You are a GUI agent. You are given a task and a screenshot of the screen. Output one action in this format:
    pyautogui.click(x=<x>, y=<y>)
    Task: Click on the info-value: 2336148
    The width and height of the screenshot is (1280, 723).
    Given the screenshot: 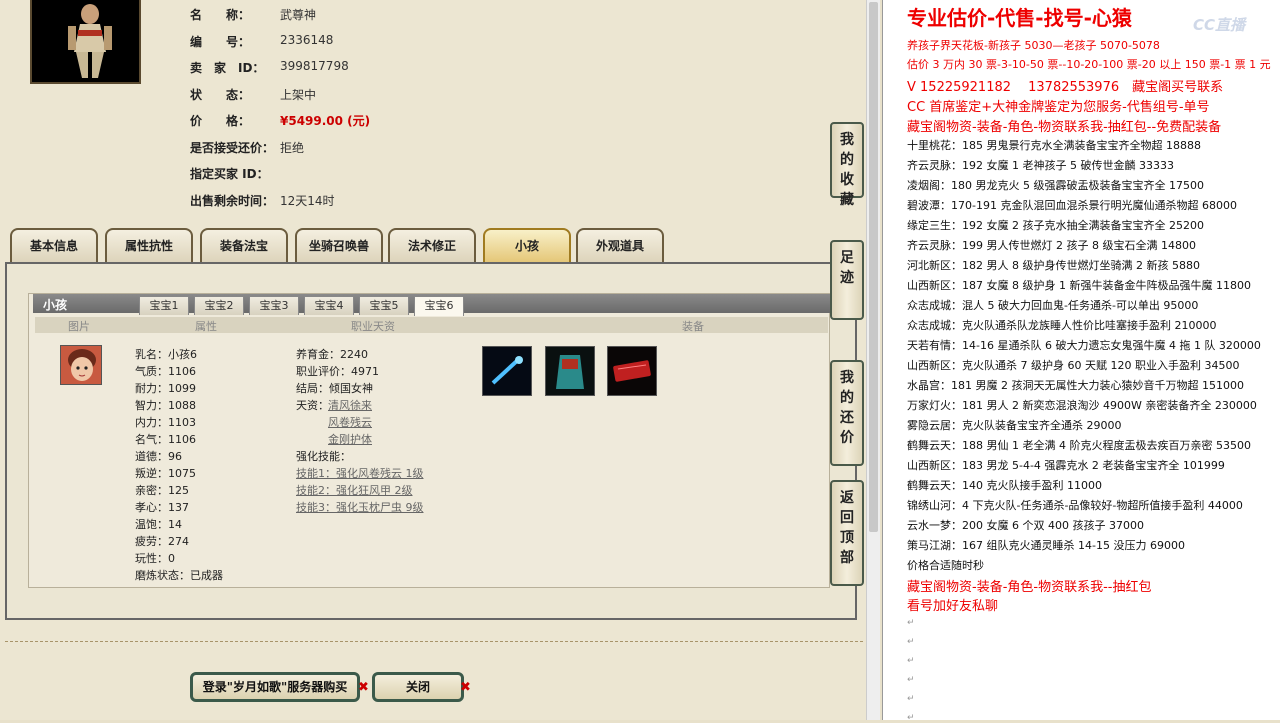 What is the action you would take?
    pyautogui.click(x=307, y=40)
    